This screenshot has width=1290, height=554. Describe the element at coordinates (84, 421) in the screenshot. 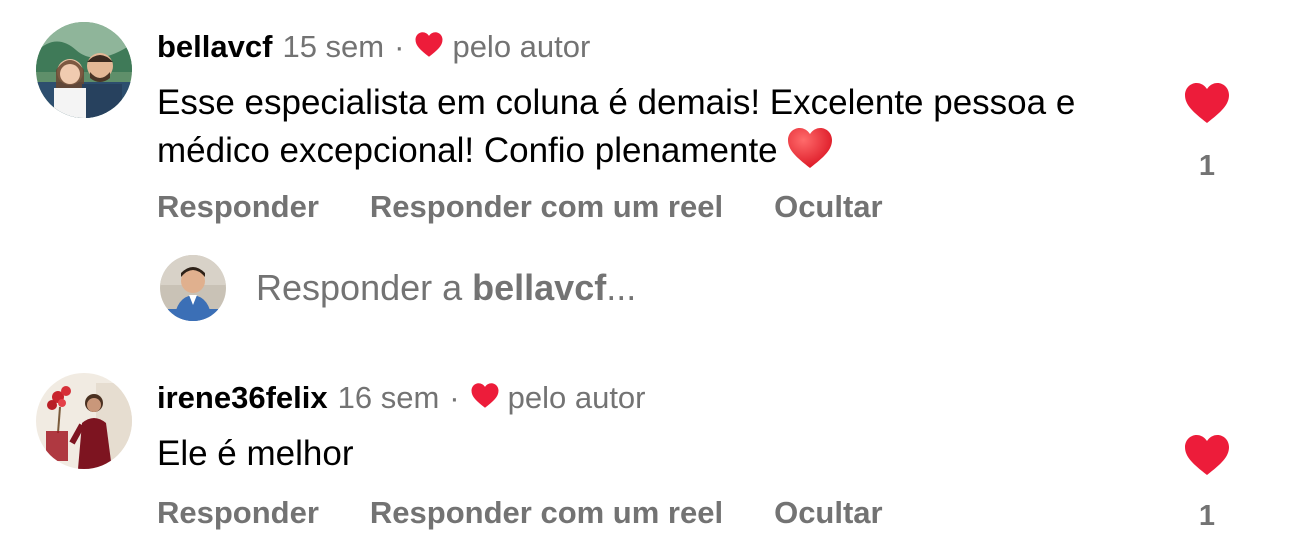

I see `avatar-irene36felix` at that location.